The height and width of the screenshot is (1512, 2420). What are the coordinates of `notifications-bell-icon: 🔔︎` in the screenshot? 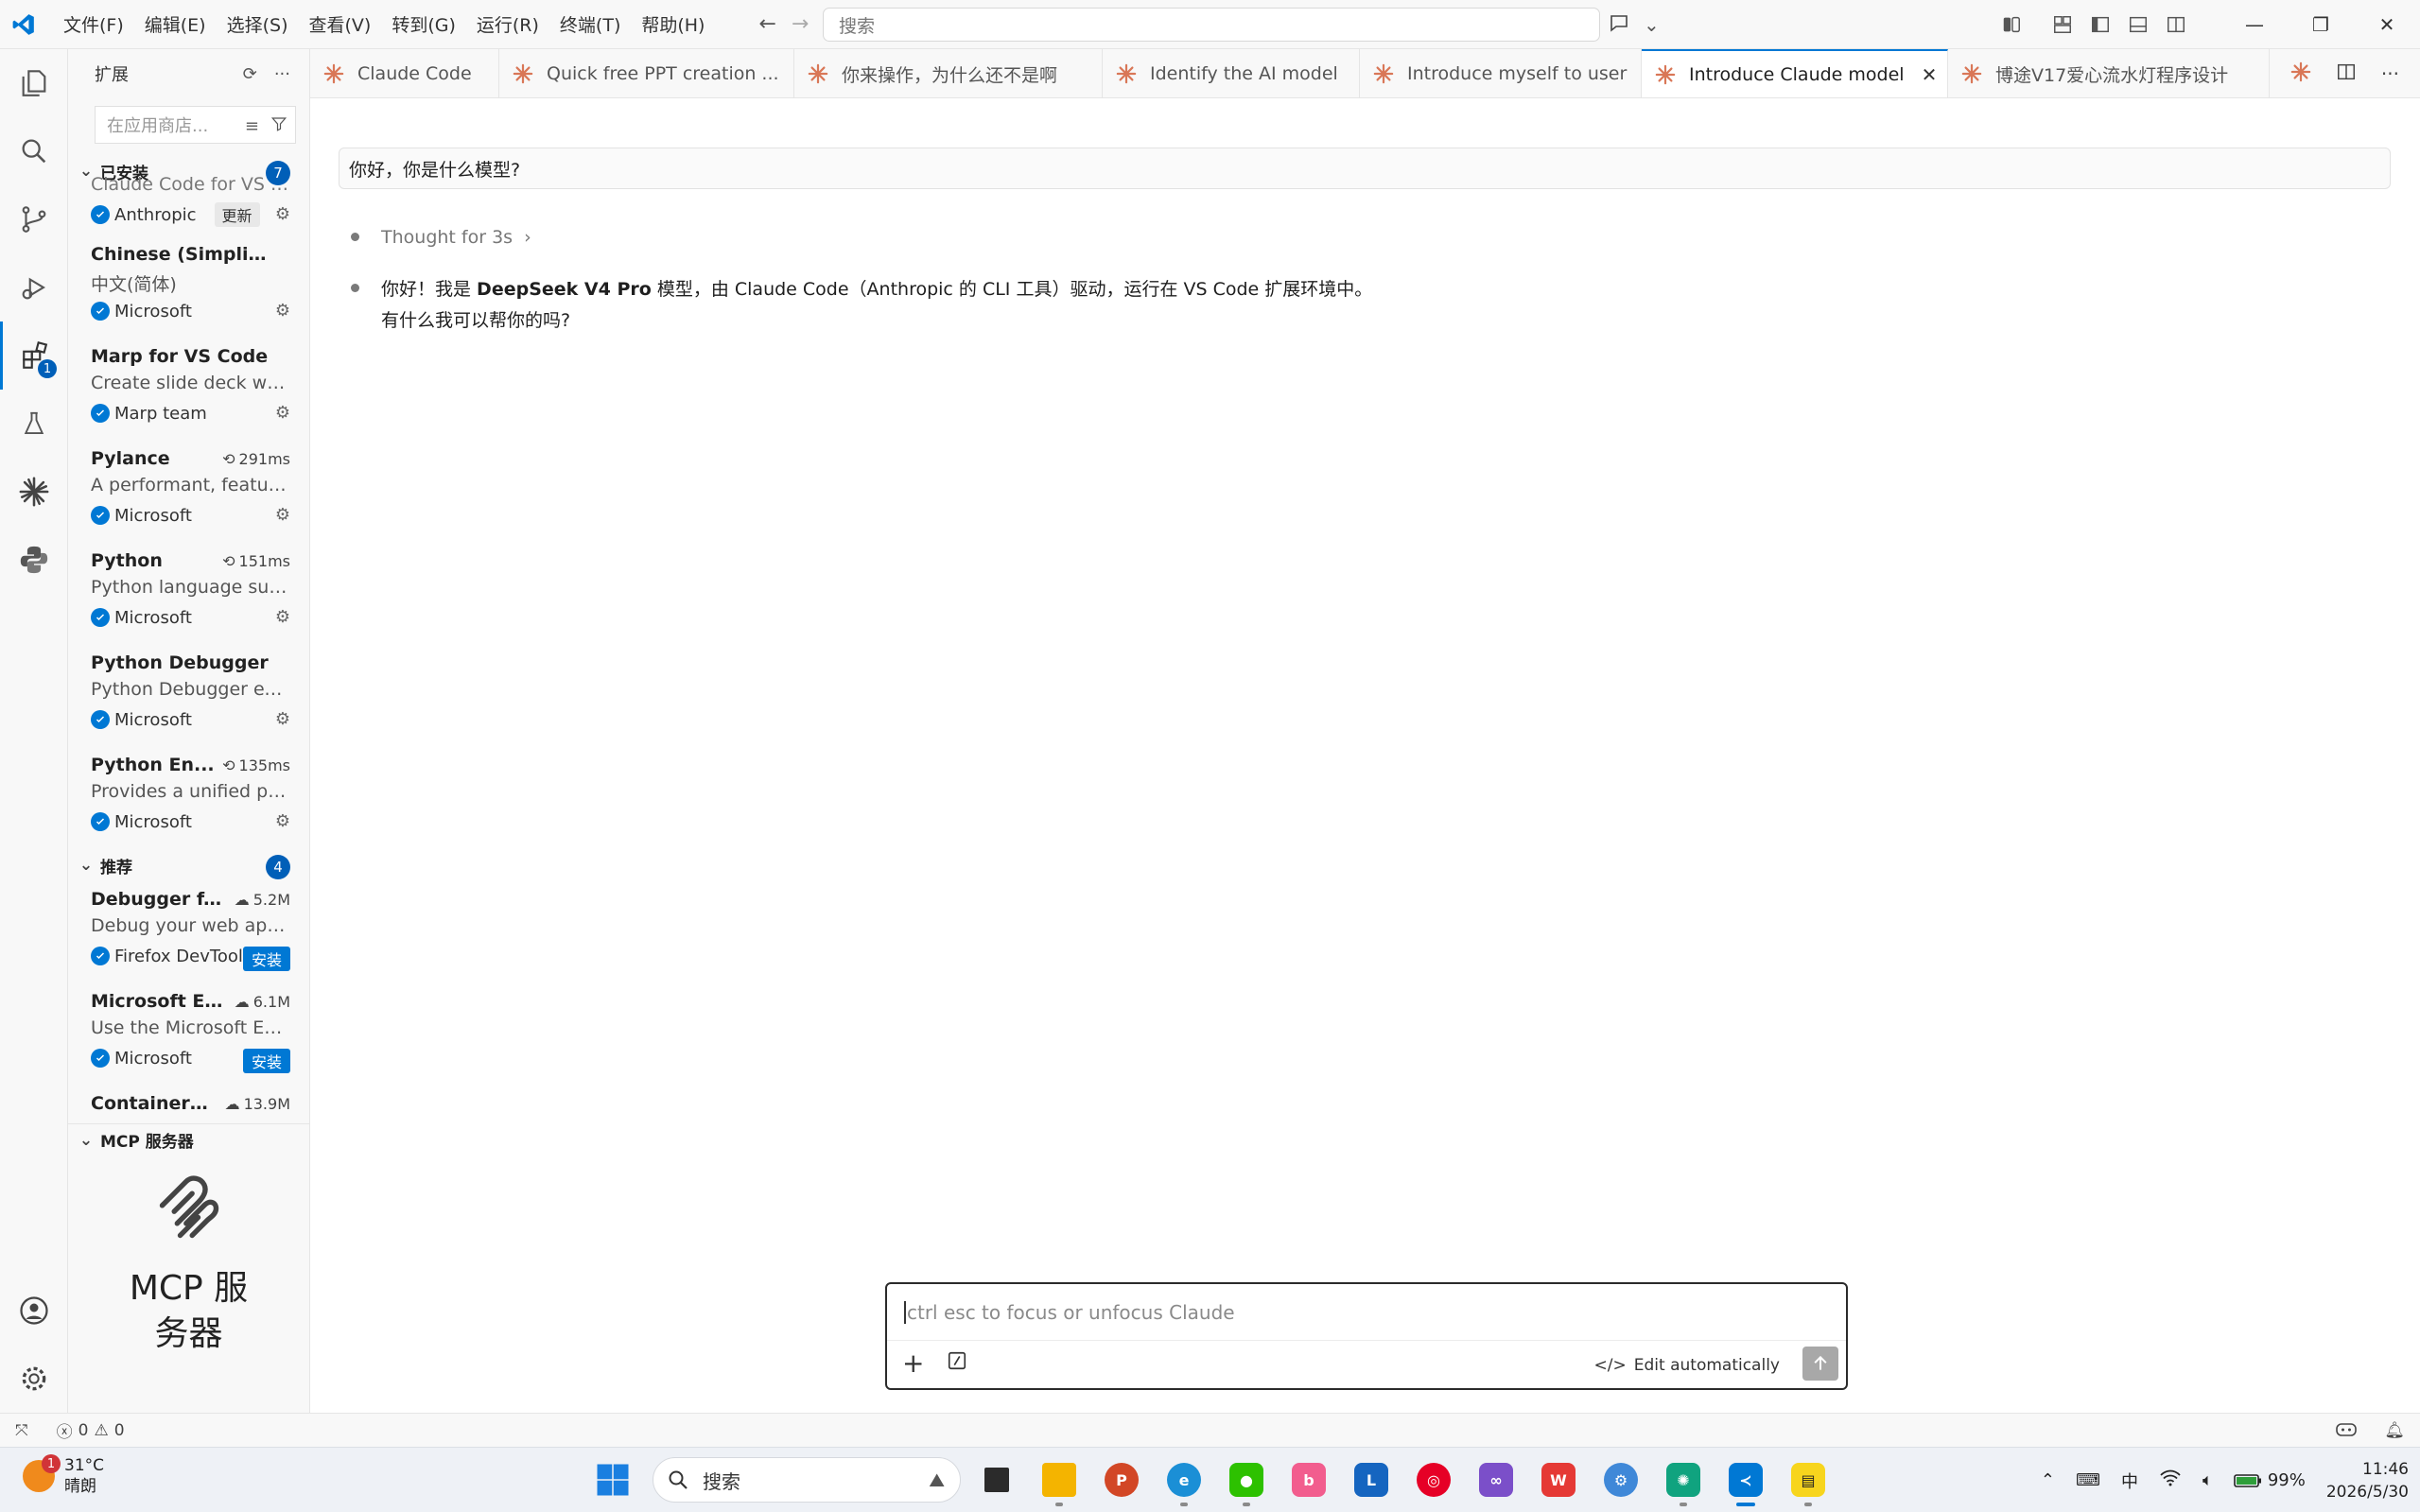 It's located at (2394, 1430).